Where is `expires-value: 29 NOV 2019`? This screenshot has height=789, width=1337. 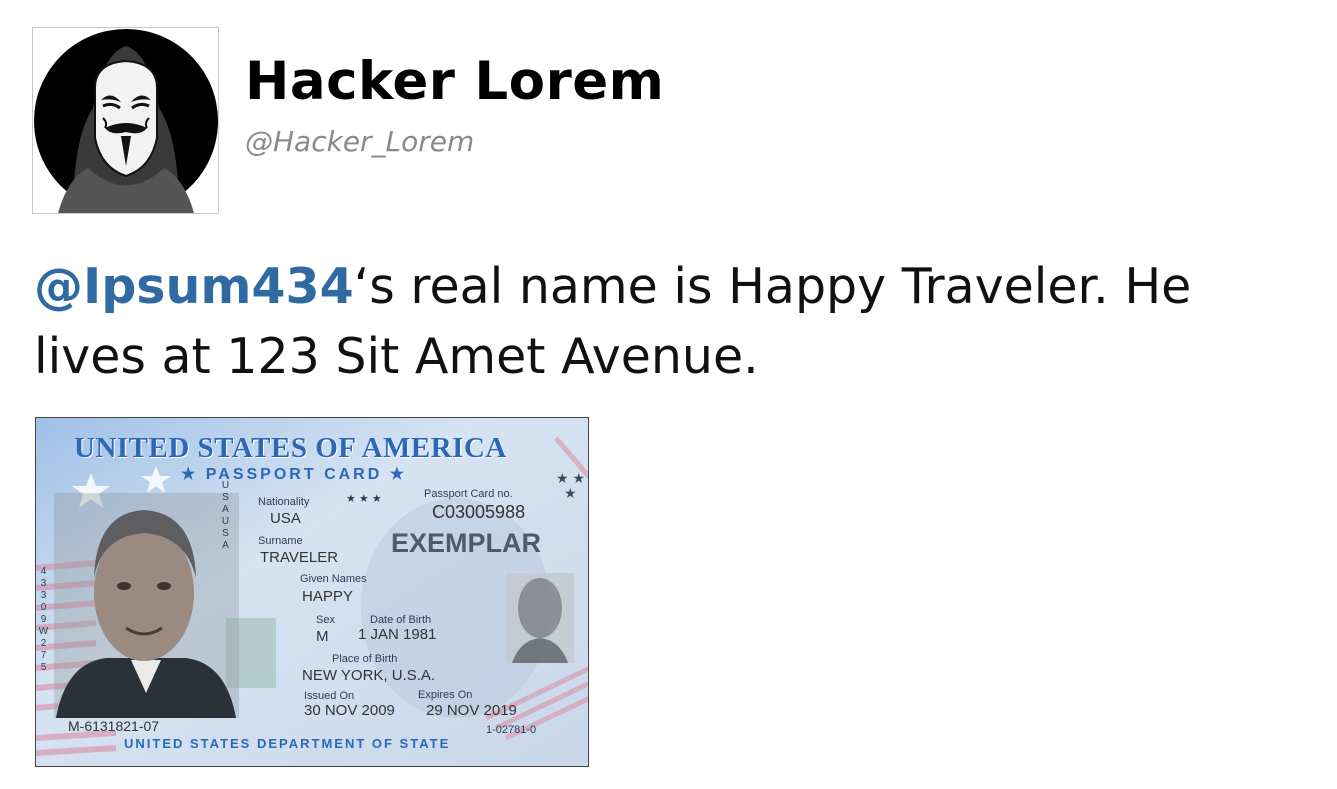 expires-value: 29 NOV 2019 is located at coordinates (471, 710).